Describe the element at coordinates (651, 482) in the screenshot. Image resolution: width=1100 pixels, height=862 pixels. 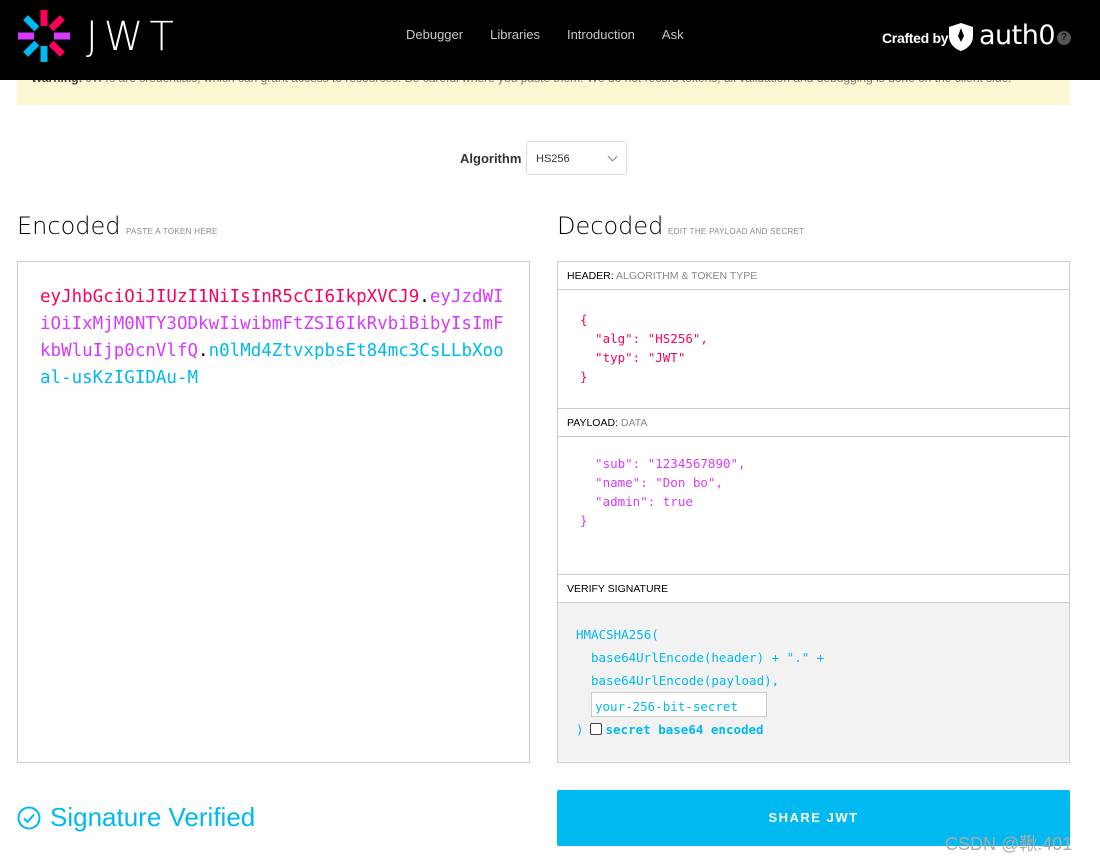
I see `payload-line: "name": "Don bo",` at that location.